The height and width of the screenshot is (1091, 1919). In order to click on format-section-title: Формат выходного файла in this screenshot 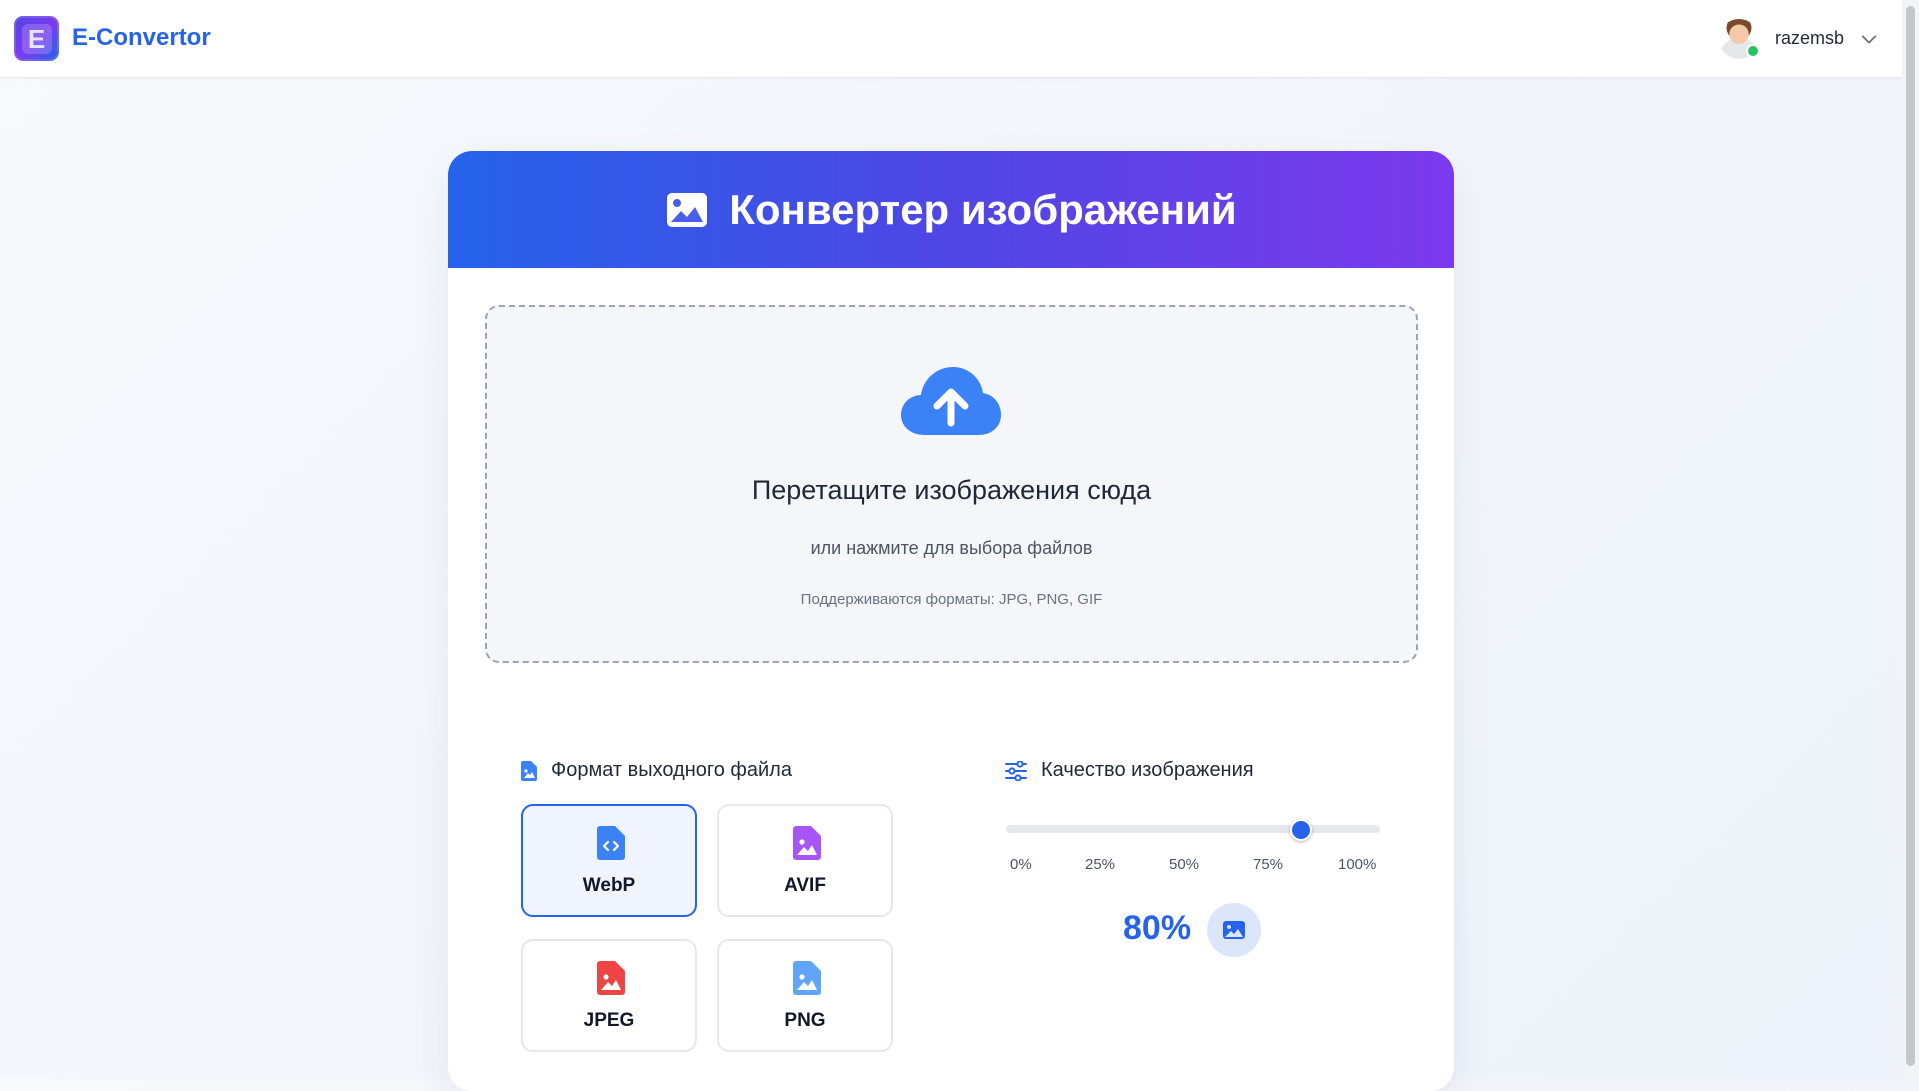, I will do `click(656, 770)`.